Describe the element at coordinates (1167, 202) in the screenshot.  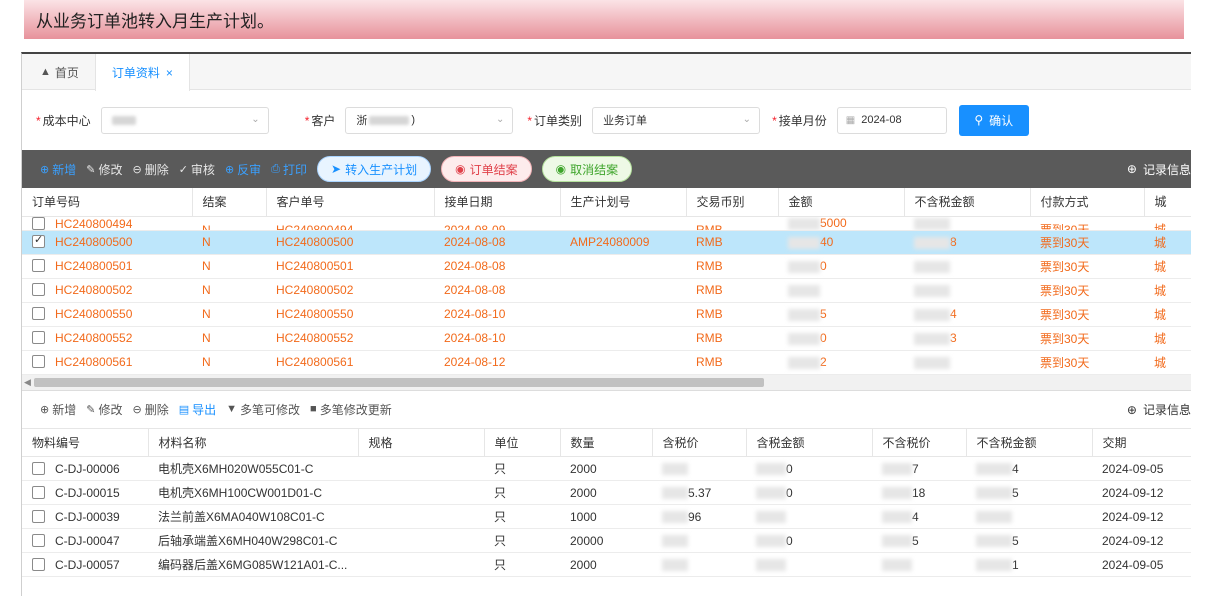
I see `column-header: 城` at that location.